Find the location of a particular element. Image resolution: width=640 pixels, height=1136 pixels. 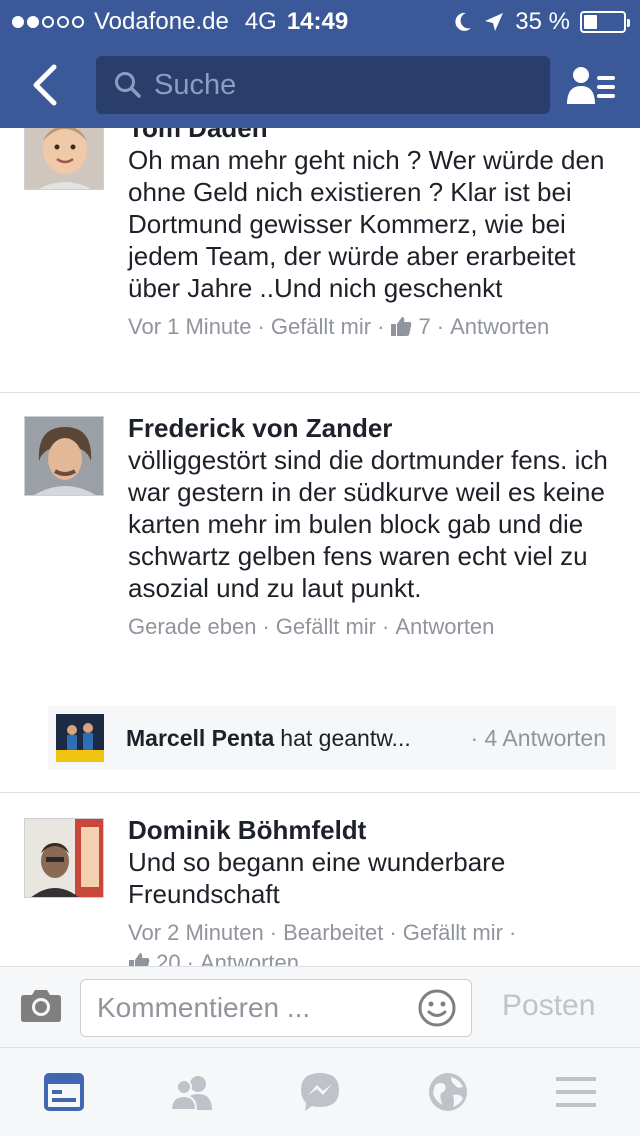

app-header: Vodafone.de 4G 14:49 35 % Suche is located at coordinates (320, 64).